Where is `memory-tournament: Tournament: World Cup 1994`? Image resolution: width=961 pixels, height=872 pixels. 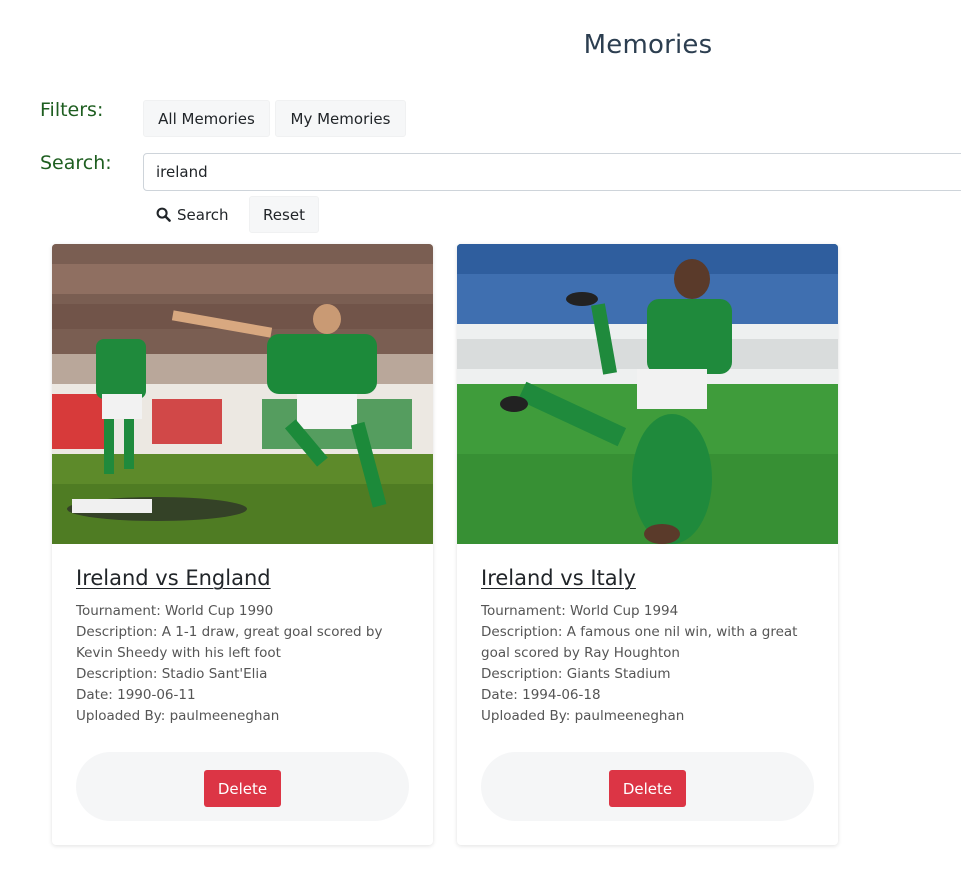
memory-tournament: Tournament: World Cup 1994 is located at coordinates (580, 611).